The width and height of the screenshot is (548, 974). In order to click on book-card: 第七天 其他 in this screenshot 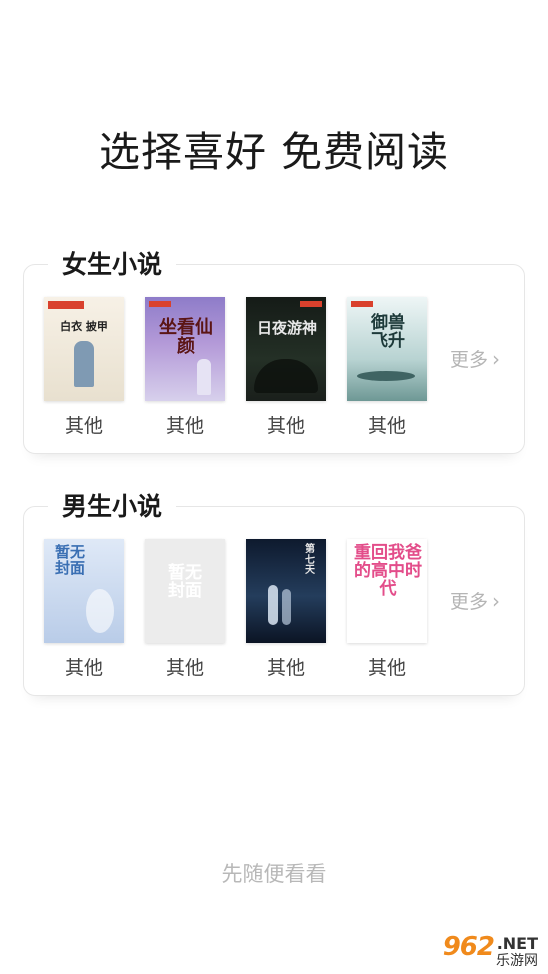, I will do `click(286, 609)`.